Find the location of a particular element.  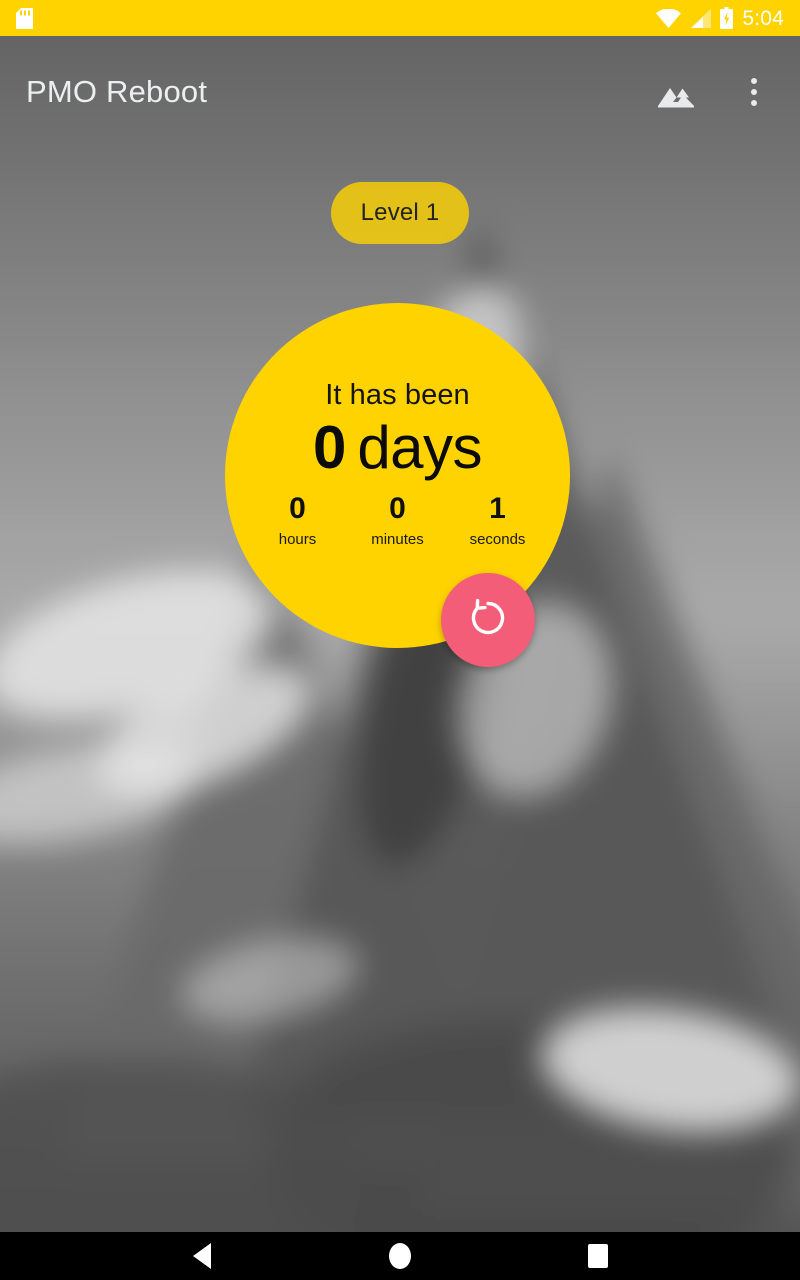

counter-days-unit: days is located at coordinates (420, 447).